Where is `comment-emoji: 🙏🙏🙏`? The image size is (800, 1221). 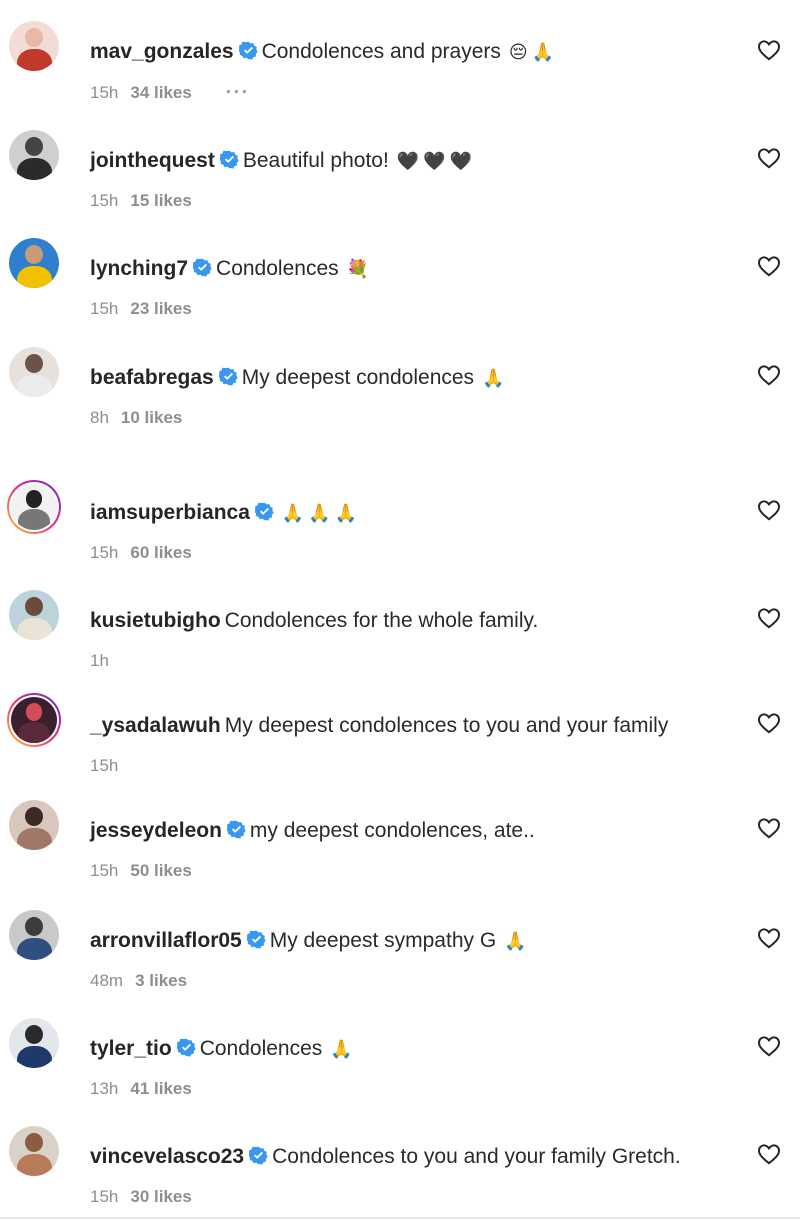
comment-emoji: 🙏🙏🙏 is located at coordinates (321, 513).